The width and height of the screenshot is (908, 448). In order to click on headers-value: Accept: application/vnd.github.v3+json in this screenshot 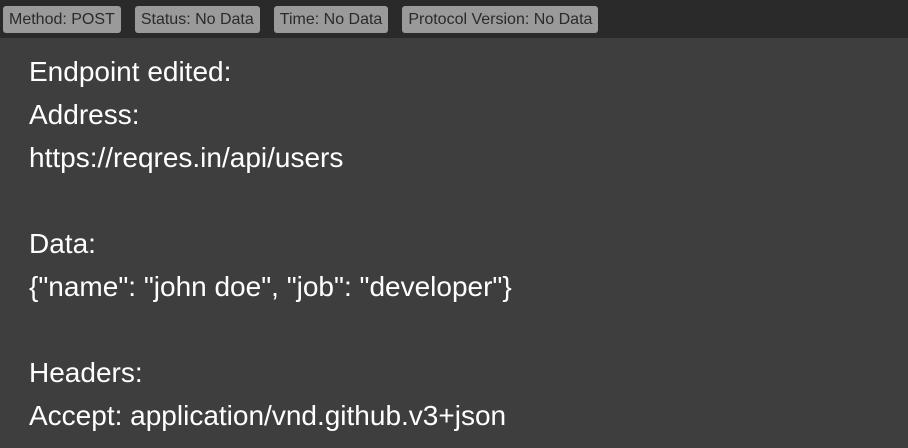, I will do `click(268, 415)`.